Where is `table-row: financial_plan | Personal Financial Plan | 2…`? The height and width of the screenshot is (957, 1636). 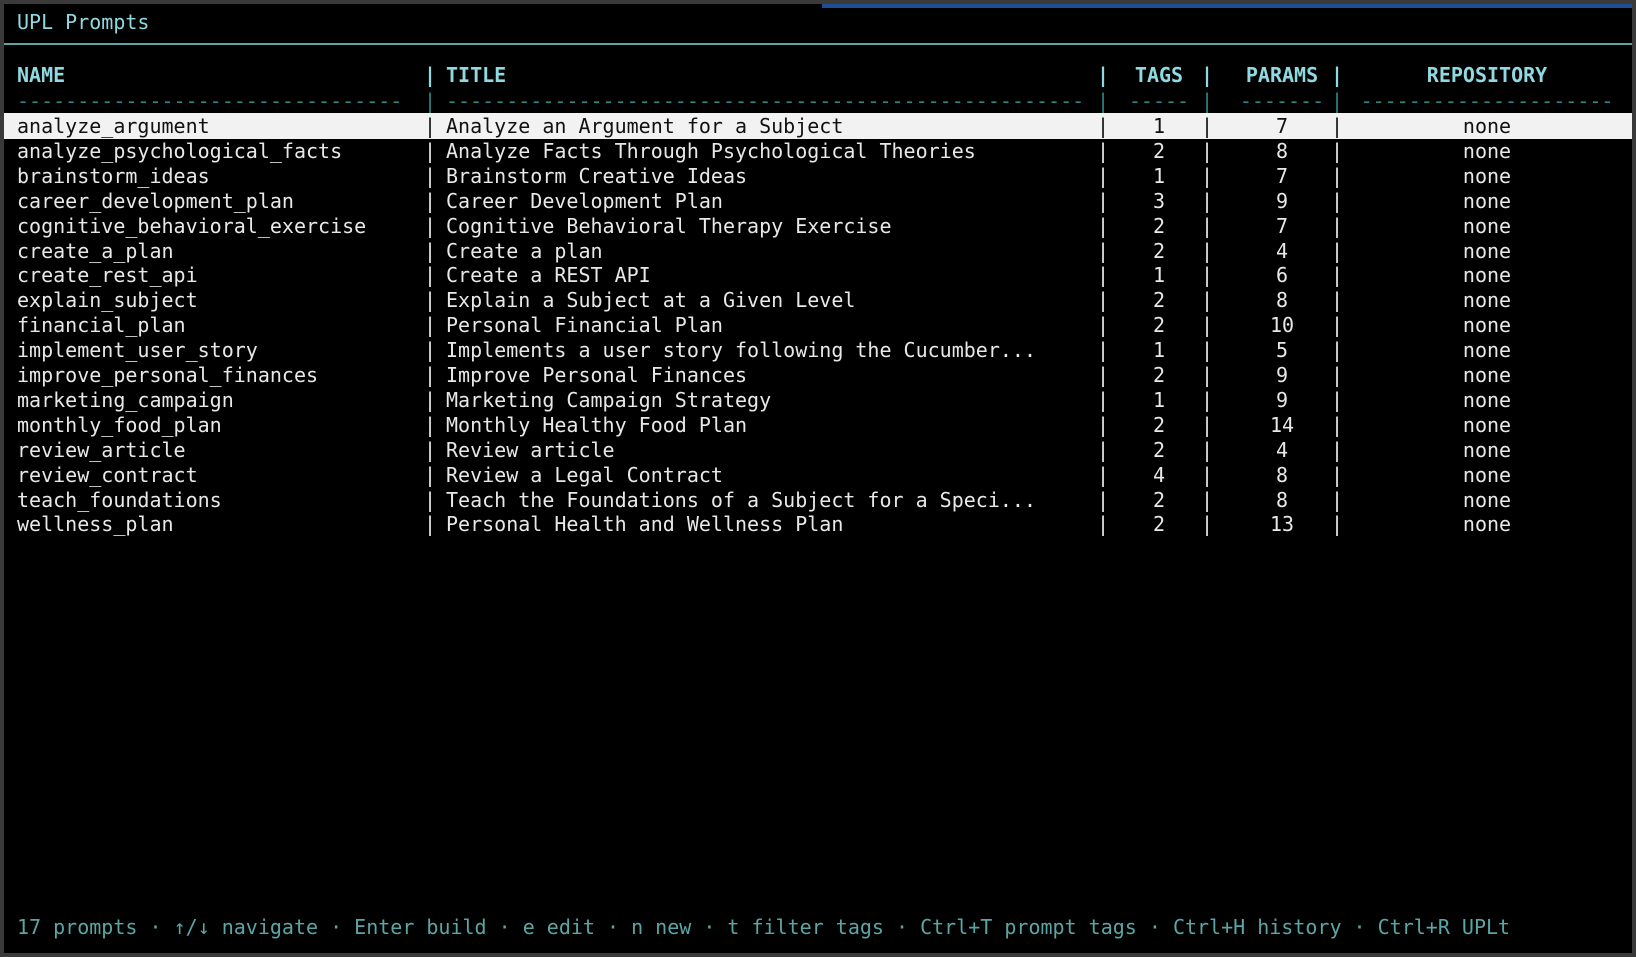 table-row: financial_plan | Personal Financial Plan | 2… is located at coordinates (818, 325).